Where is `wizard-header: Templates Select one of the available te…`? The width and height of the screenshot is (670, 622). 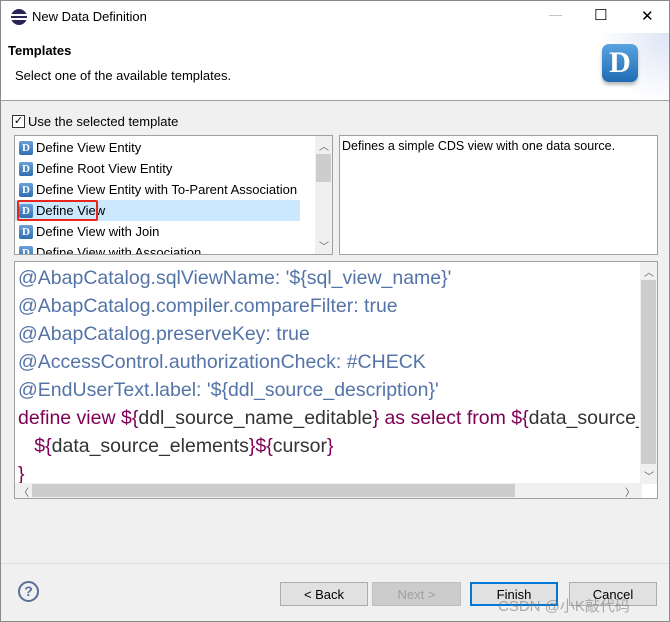
wizard-header: Templates Select one of the available te… is located at coordinates (335, 67).